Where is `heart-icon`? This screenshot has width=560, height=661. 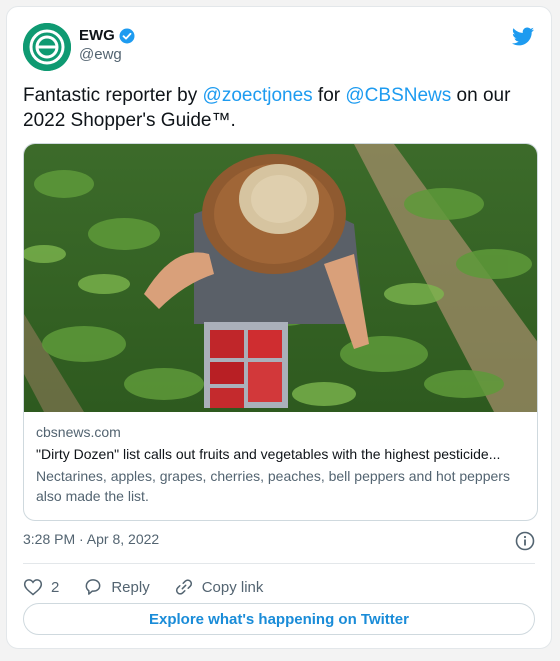 heart-icon is located at coordinates (33, 587).